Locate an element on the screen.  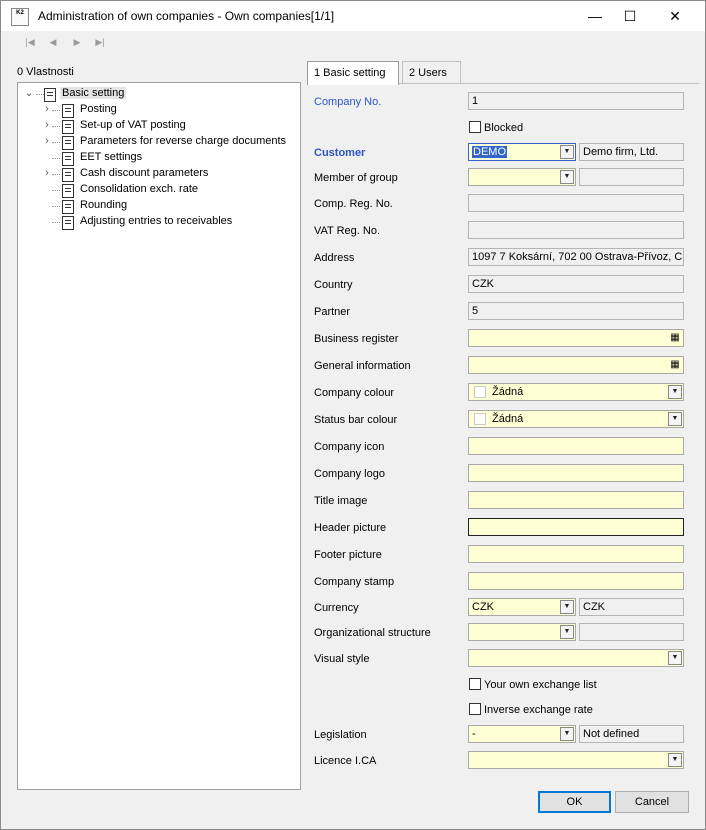
own-exchange-list-label: Your own exchange list is located at coordinates (540, 685).